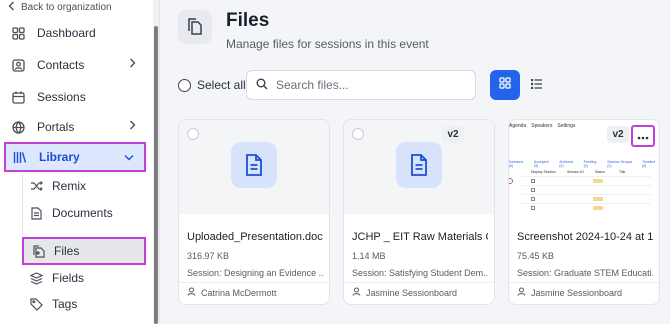 This screenshot has width=670, height=324. I want to click on dashboard-icon, so click(18, 33).